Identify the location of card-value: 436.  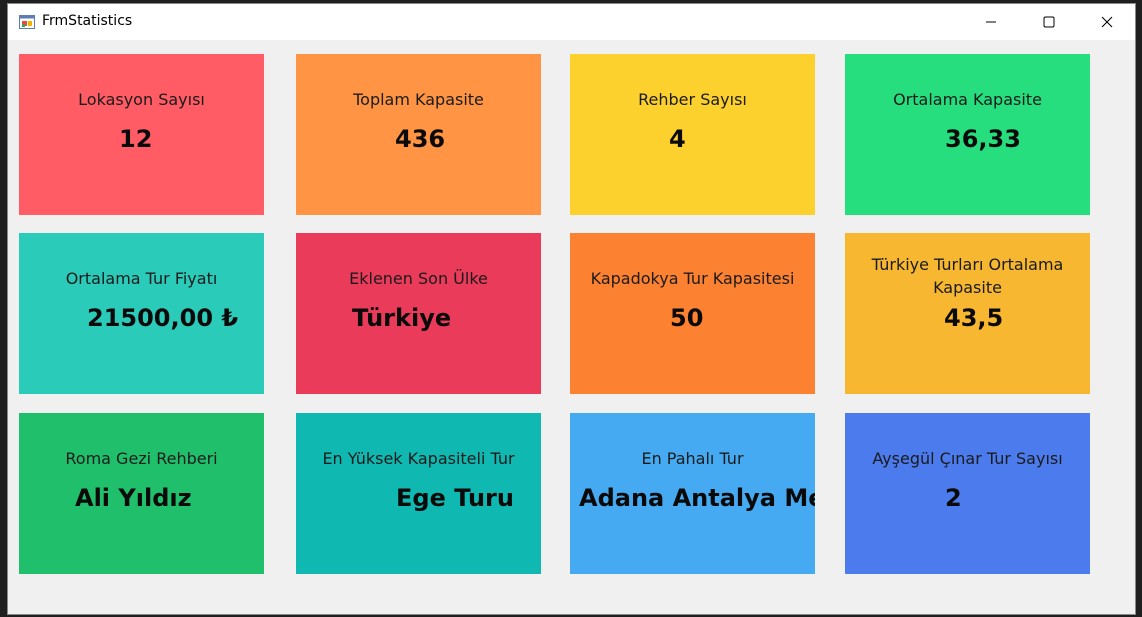
(420, 139).